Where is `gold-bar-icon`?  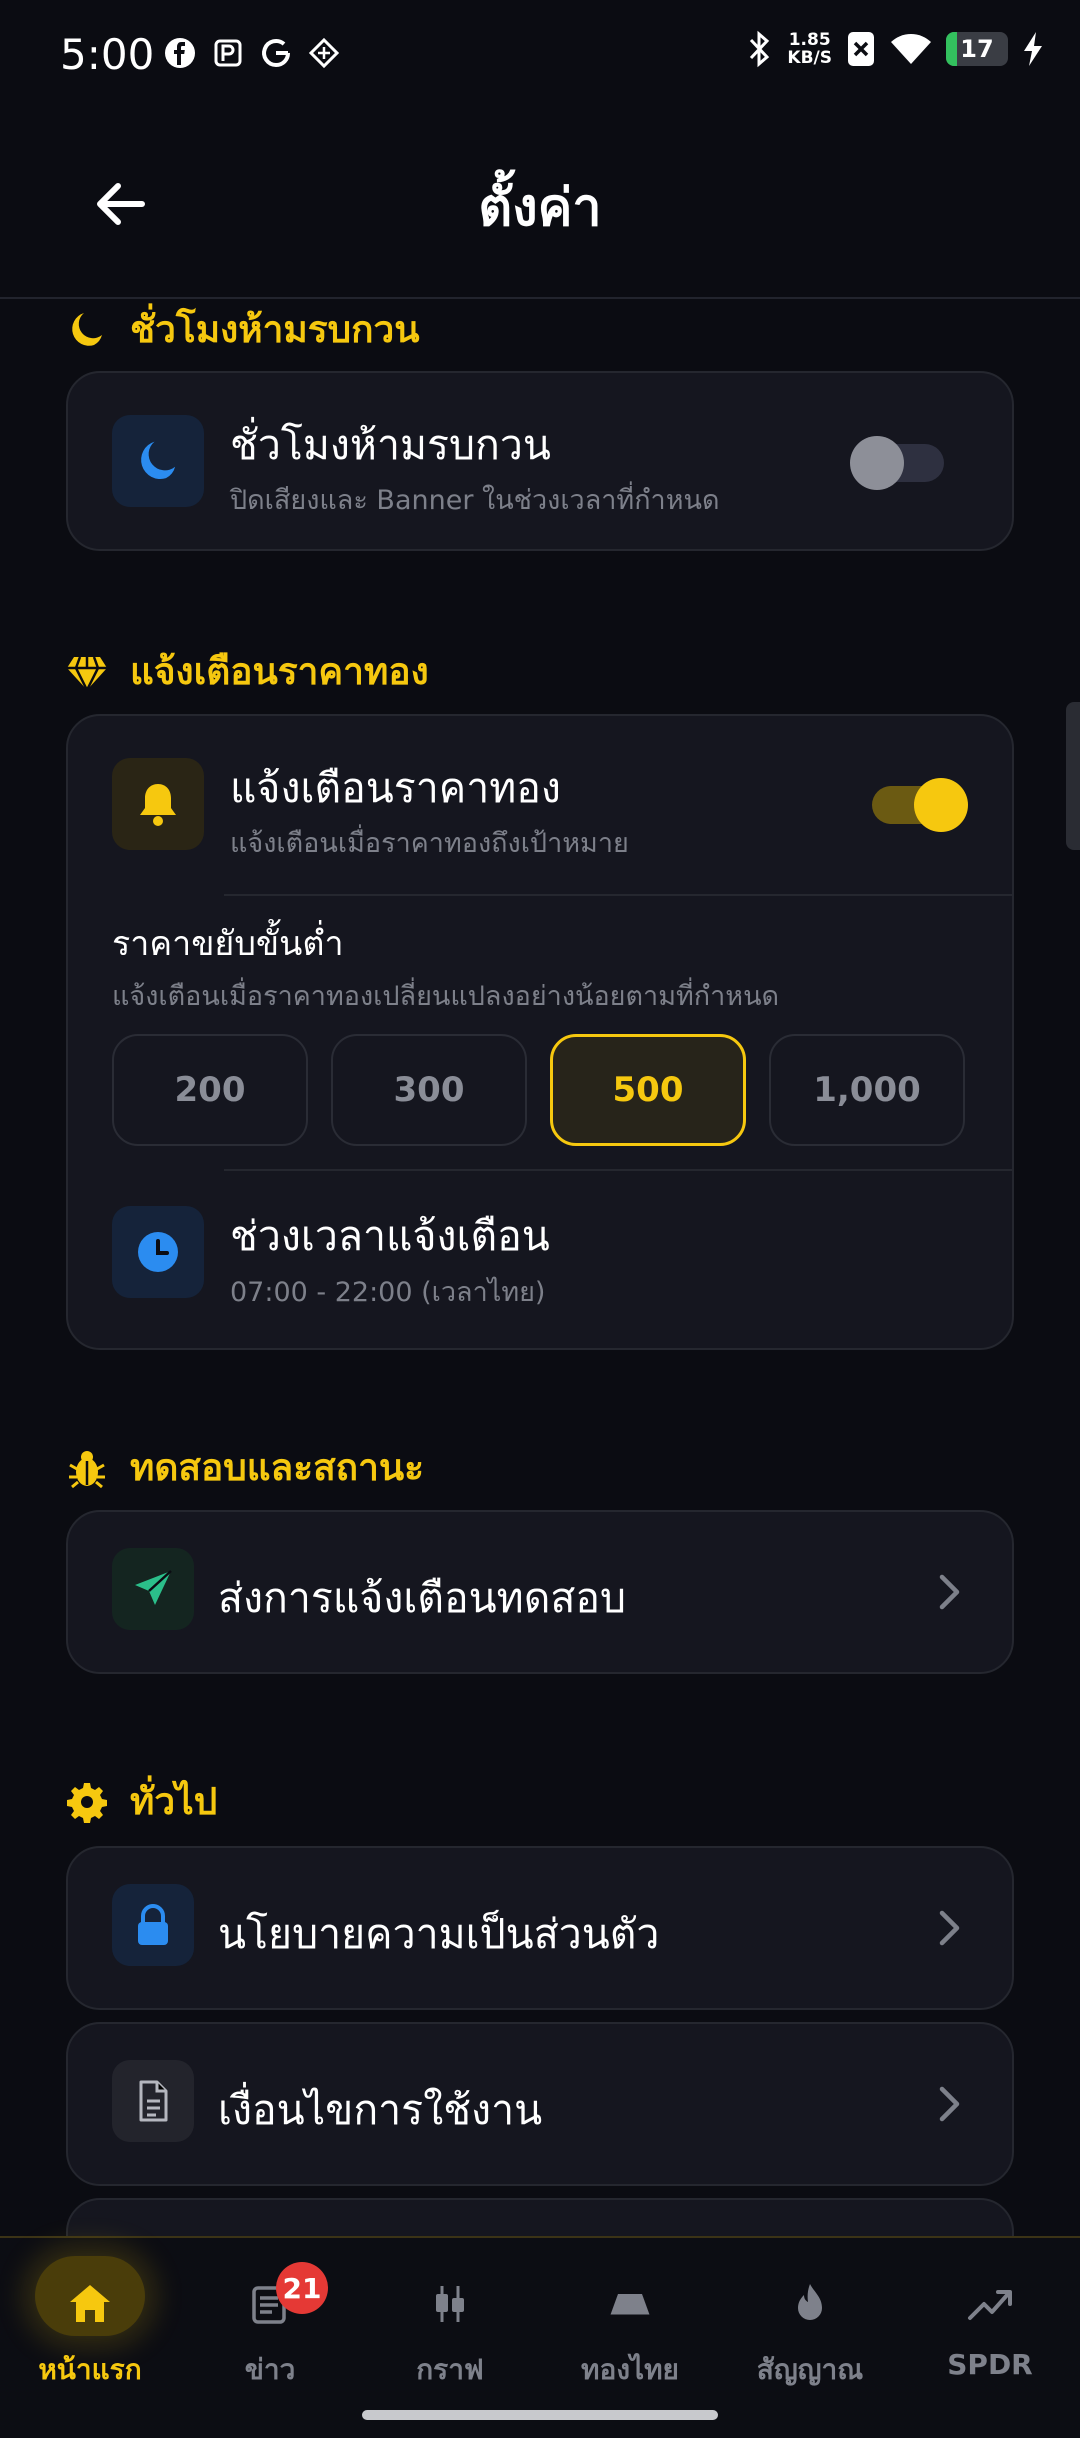
gold-bar-icon is located at coordinates (630, 2304).